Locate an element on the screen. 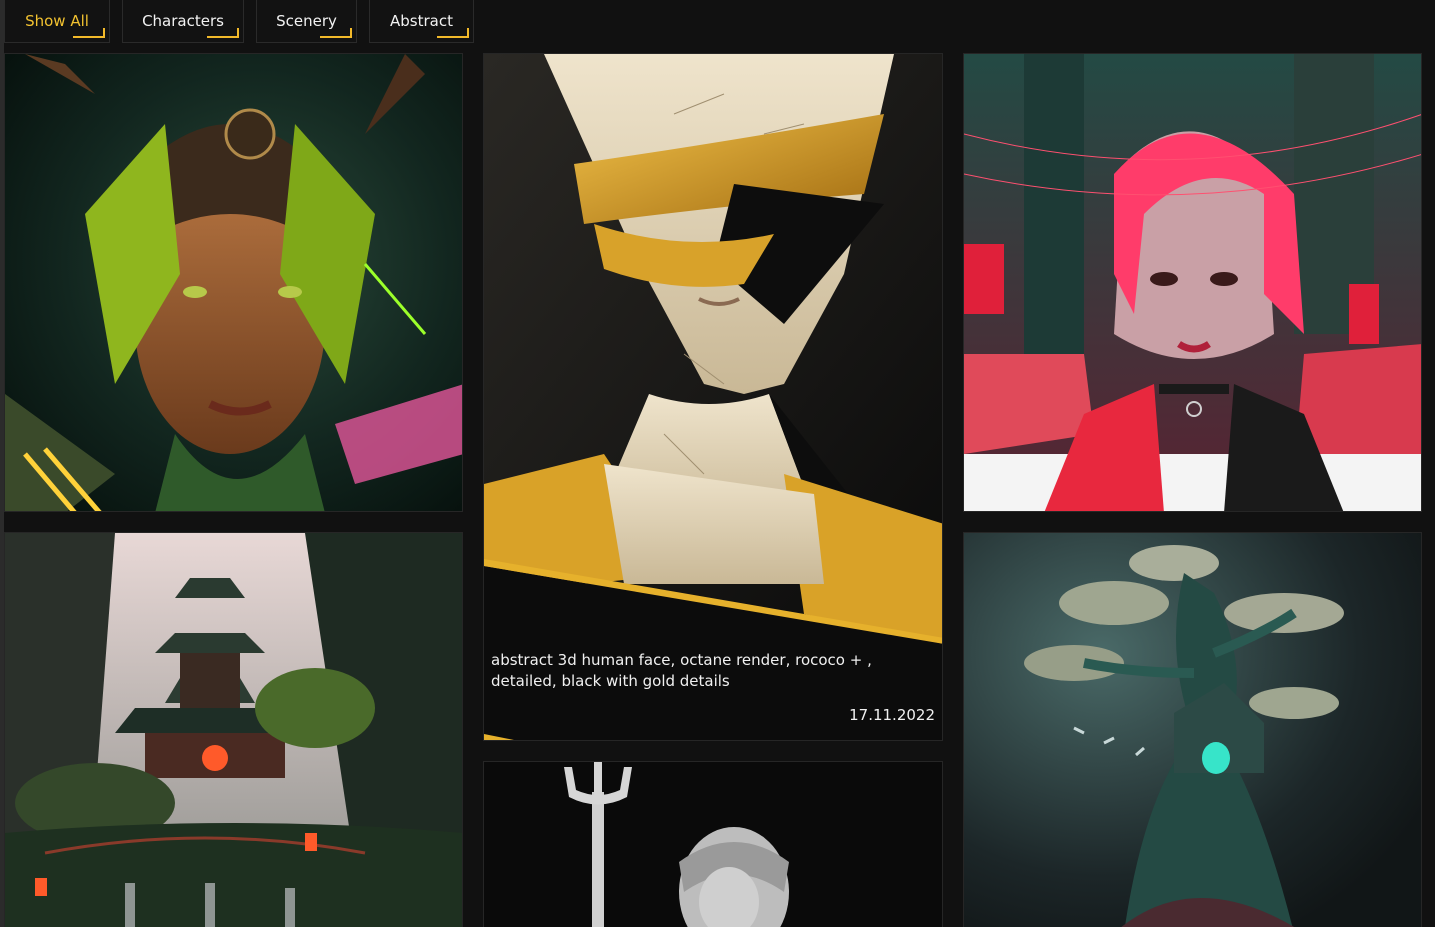 The width and height of the screenshot is (1435, 927). gallery-card-statue is located at coordinates (713, 844).